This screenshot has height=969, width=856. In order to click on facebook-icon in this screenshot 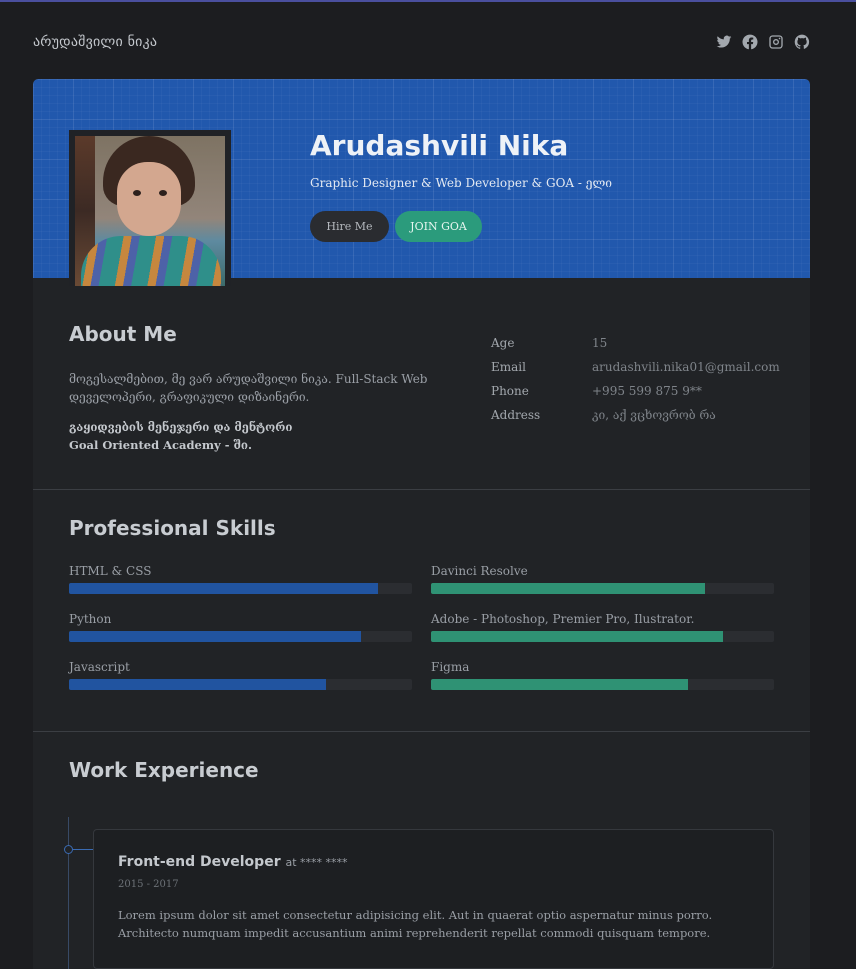, I will do `click(750, 42)`.